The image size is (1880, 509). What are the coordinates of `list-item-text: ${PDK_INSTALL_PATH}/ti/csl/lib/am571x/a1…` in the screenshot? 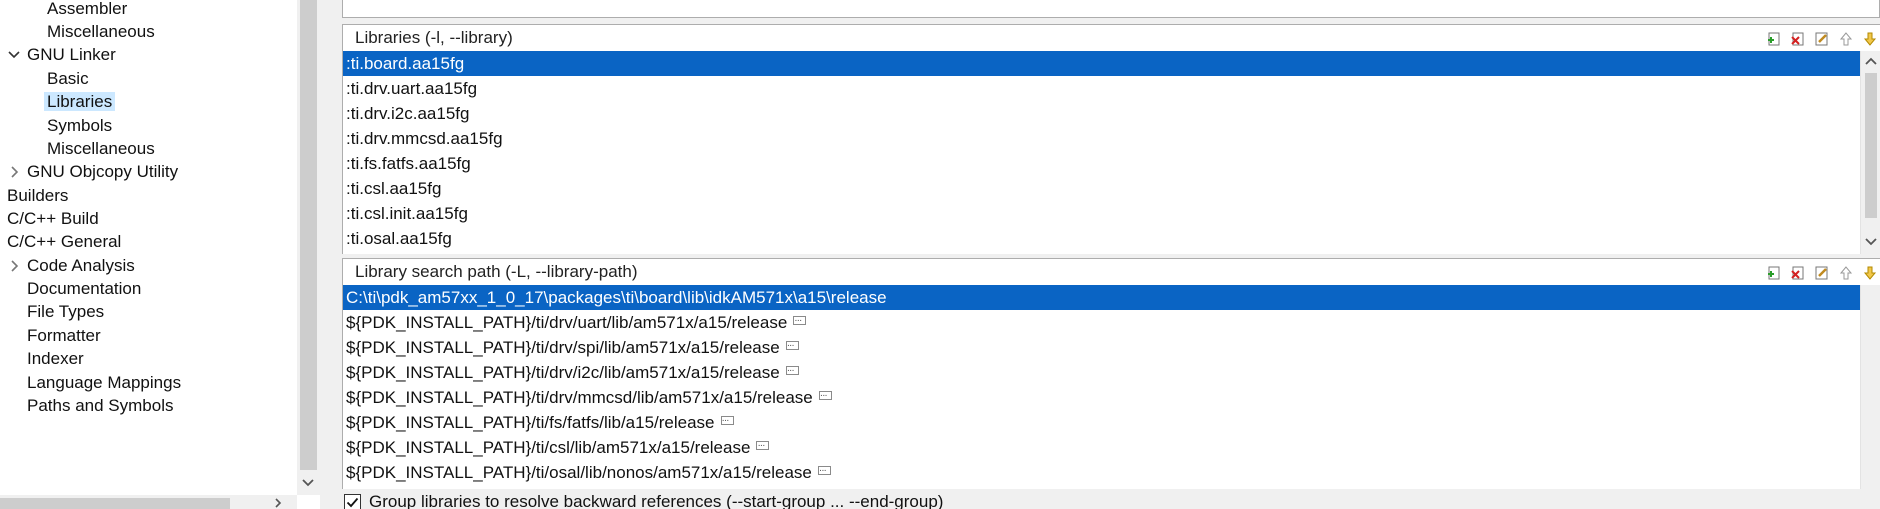 It's located at (548, 447).